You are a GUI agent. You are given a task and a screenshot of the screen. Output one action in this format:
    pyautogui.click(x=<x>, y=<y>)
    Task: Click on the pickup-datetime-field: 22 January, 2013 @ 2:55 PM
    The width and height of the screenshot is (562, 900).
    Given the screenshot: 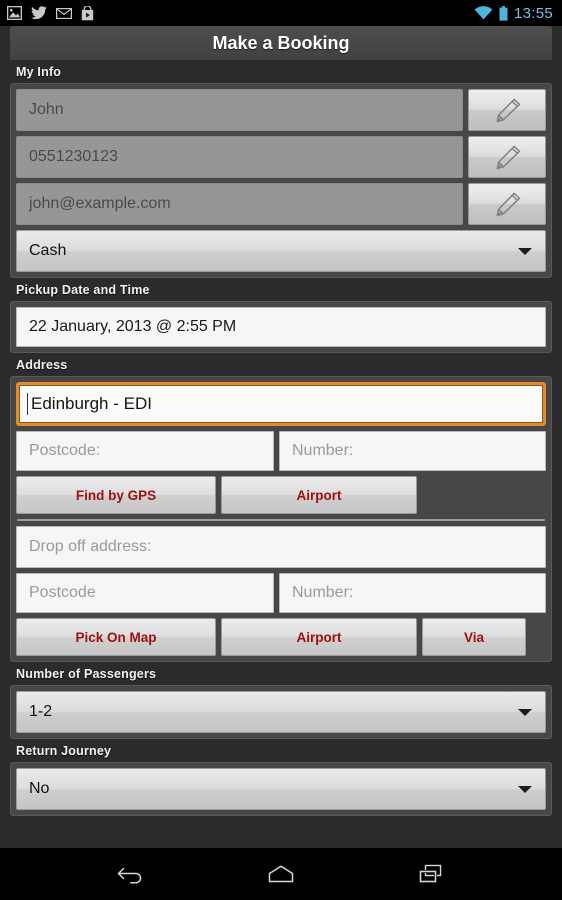 What is the action you would take?
    pyautogui.click(x=281, y=327)
    